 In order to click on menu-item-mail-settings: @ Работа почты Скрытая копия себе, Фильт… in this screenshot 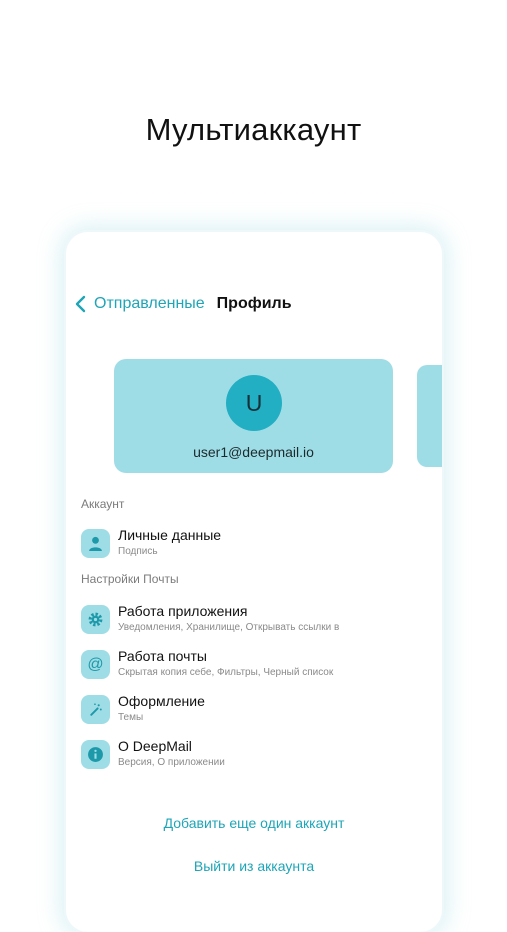, I will do `click(256, 665)`.